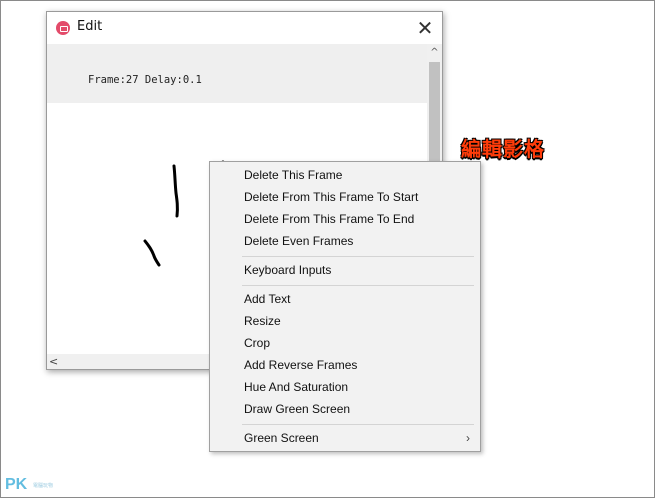  I want to click on menu-item-delete-even-frames: Delete Even Frames, so click(358, 241).